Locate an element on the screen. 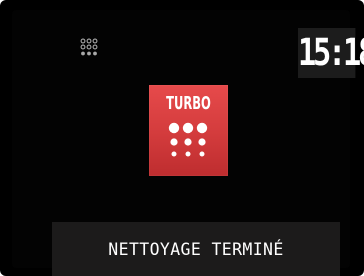  status-message: NETTOYAGE TERMINÉ is located at coordinates (196, 250).